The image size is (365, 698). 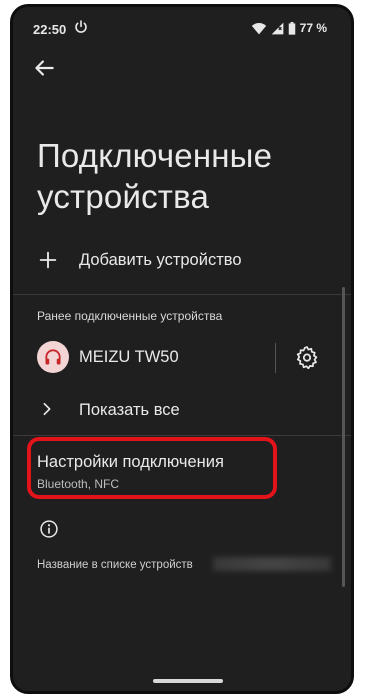 I want to click on battery-percent: 77 %, so click(x=313, y=28).